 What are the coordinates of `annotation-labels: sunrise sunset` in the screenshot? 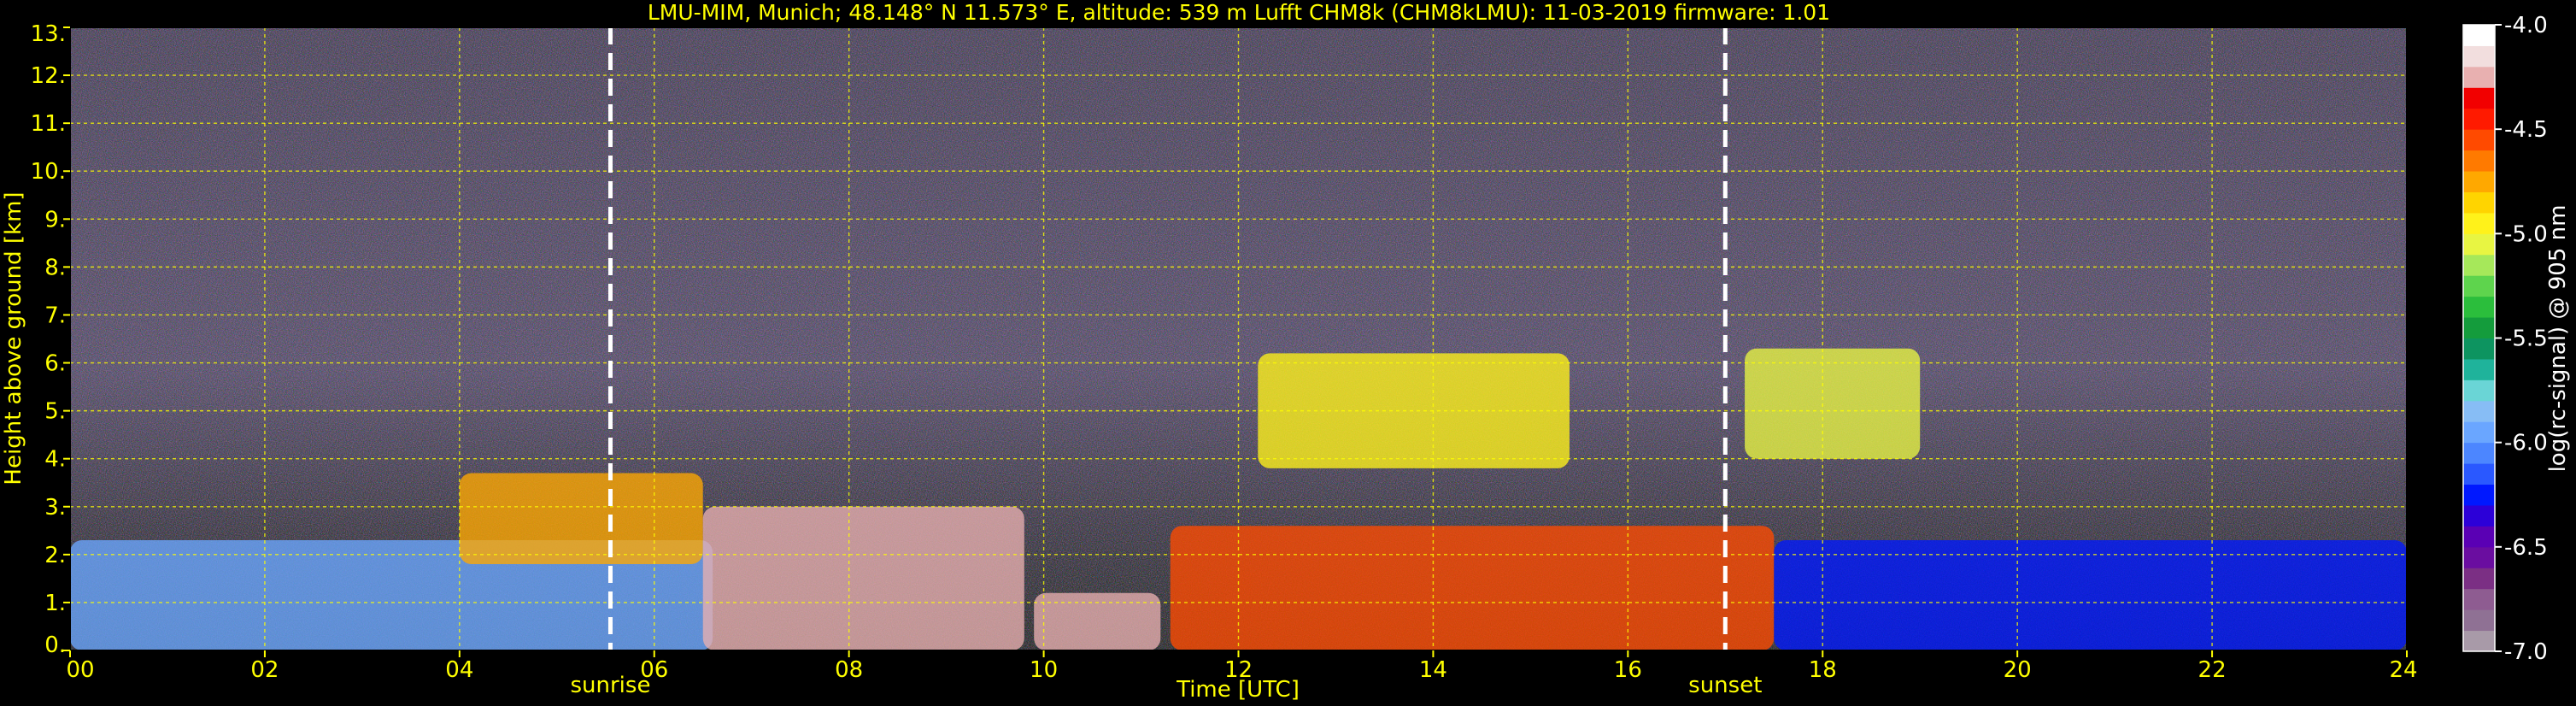 It's located at (1166, 685).